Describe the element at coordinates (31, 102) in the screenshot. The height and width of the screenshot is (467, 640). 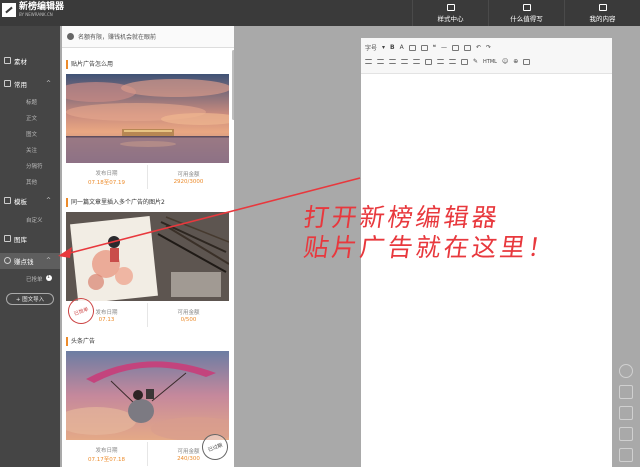
I see `sidebar-sub-title: 标题` at that location.